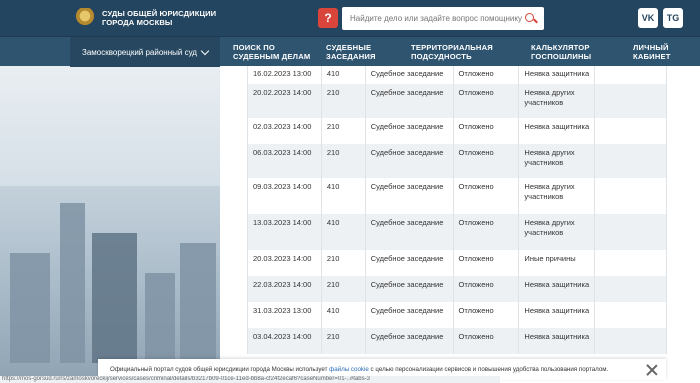 This screenshot has height=383, width=700. What do you see at coordinates (561, 52) in the screenshot?
I see `nav-fee-calculator: КАЛЬКУЛЯТОР ГОСПОШЛИНЫ` at bounding box center [561, 52].